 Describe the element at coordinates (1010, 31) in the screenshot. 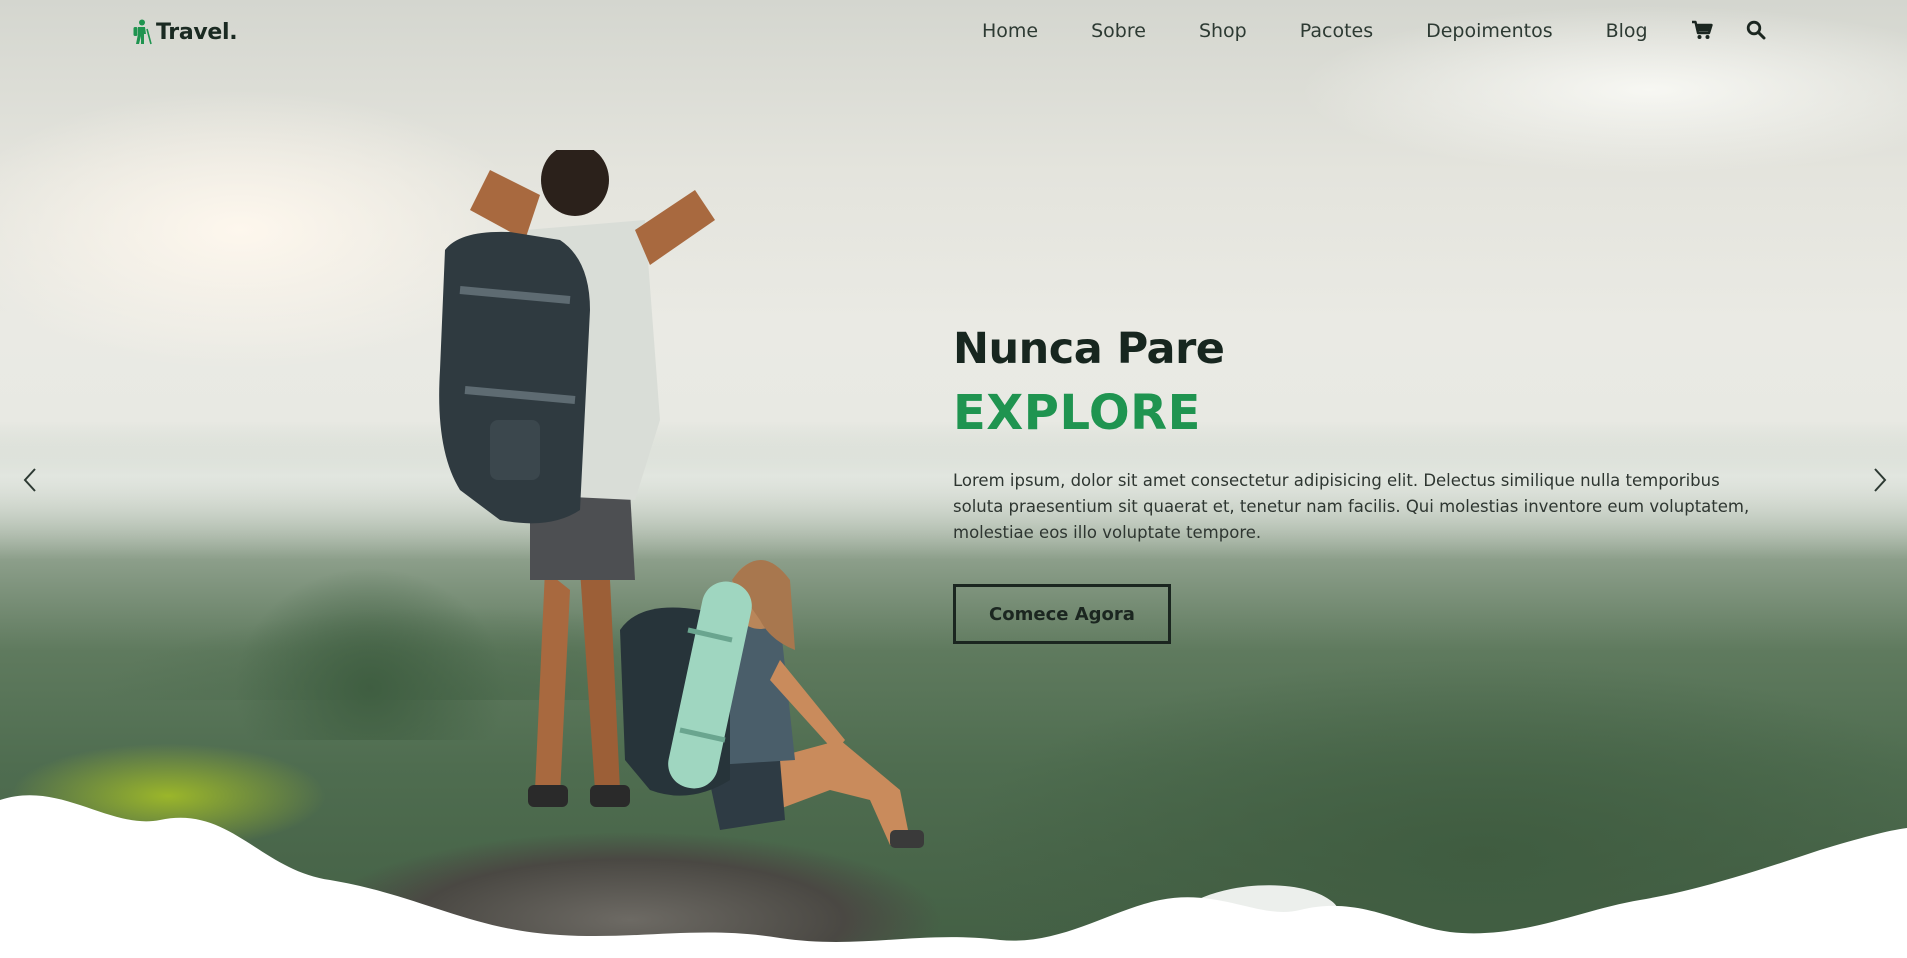

I see `nav-link-home: Home` at that location.